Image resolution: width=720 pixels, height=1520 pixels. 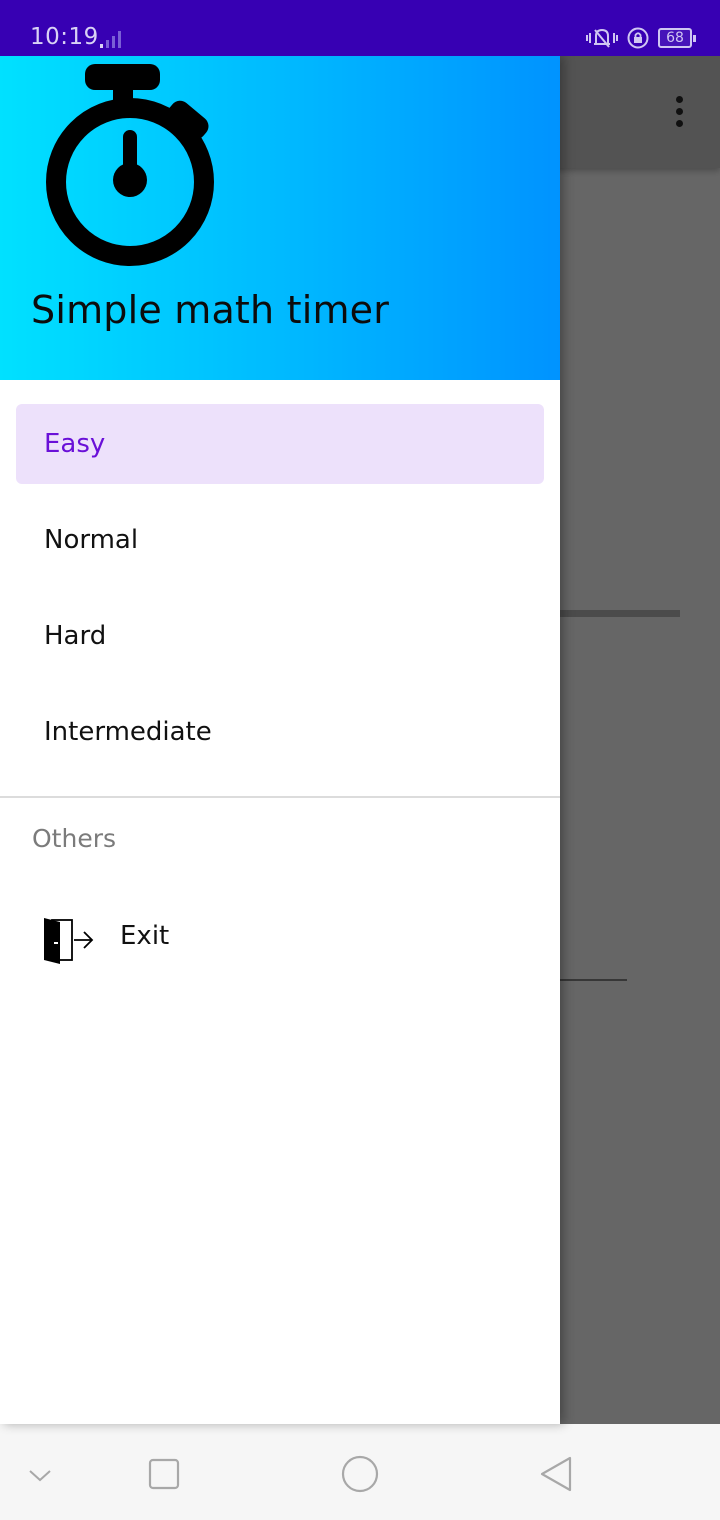 What do you see at coordinates (91, 540) in the screenshot?
I see `menu-item-label: Normal` at bounding box center [91, 540].